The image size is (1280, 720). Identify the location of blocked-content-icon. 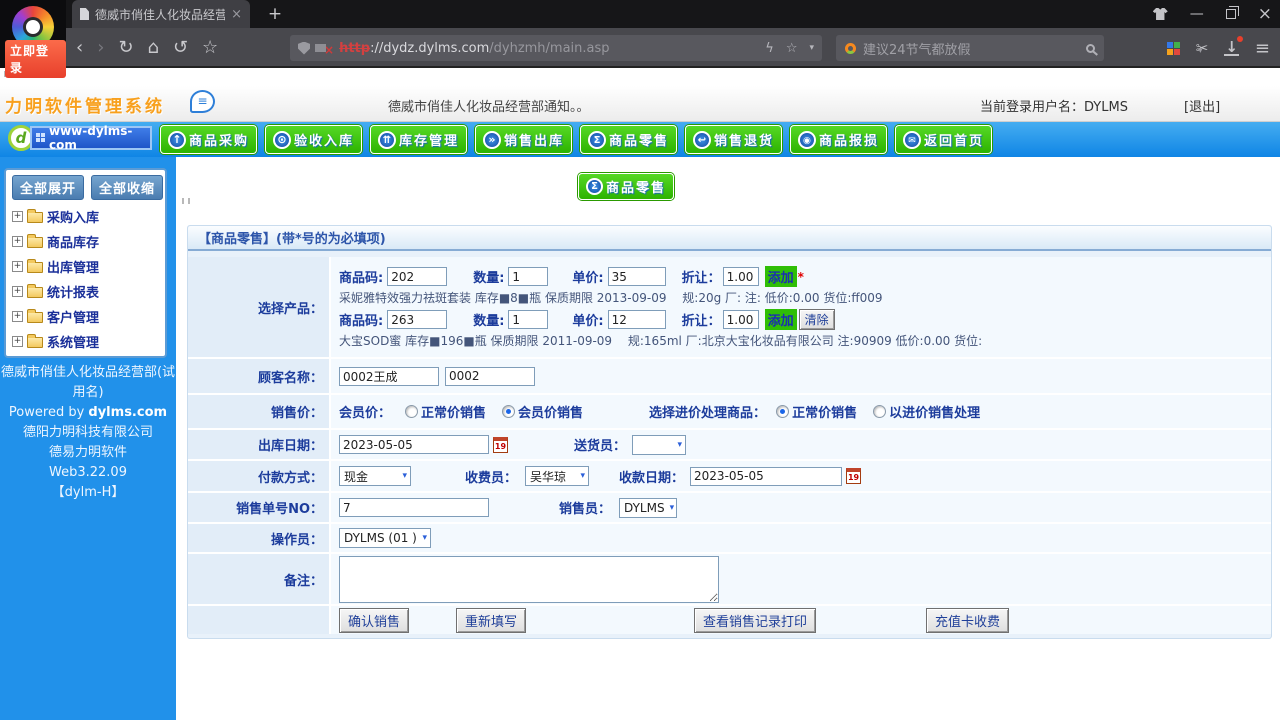
(320, 48).